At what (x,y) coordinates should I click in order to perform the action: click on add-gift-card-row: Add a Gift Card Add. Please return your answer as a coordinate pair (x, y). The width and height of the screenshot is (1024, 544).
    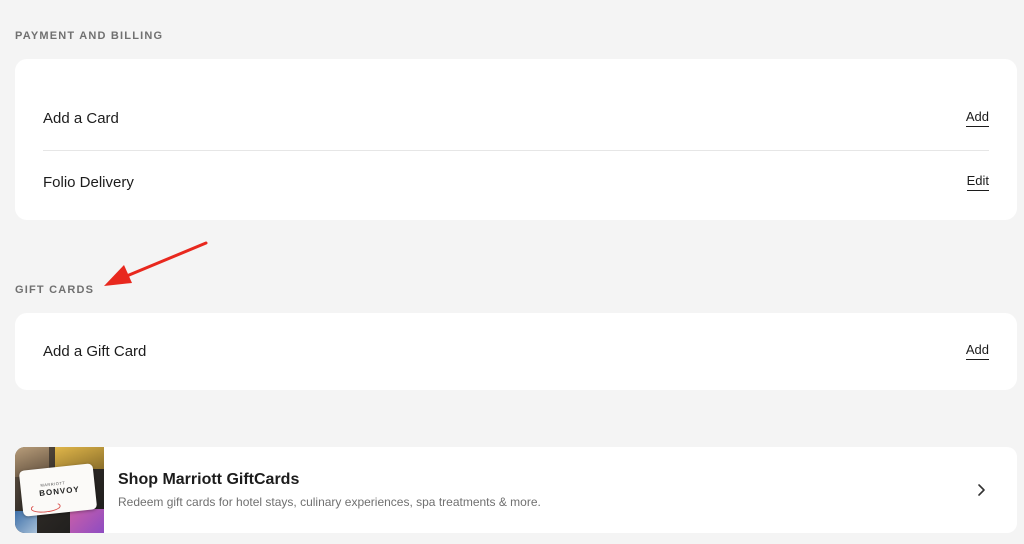
    Looking at the image, I should click on (516, 351).